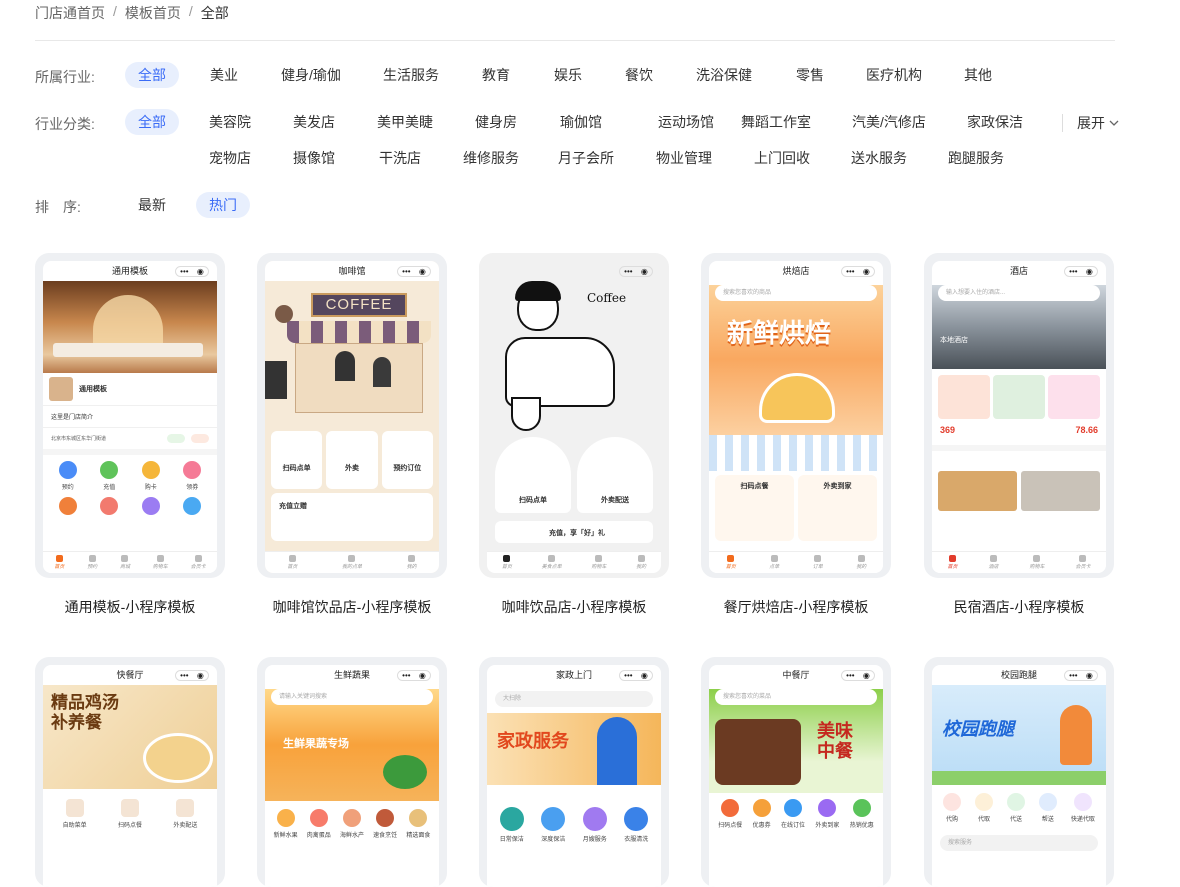 Image resolution: width=1180 pixels, height=887 pixels. What do you see at coordinates (411, 75) in the screenshot?
I see `industry-option: 生活服务` at bounding box center [411, 75].